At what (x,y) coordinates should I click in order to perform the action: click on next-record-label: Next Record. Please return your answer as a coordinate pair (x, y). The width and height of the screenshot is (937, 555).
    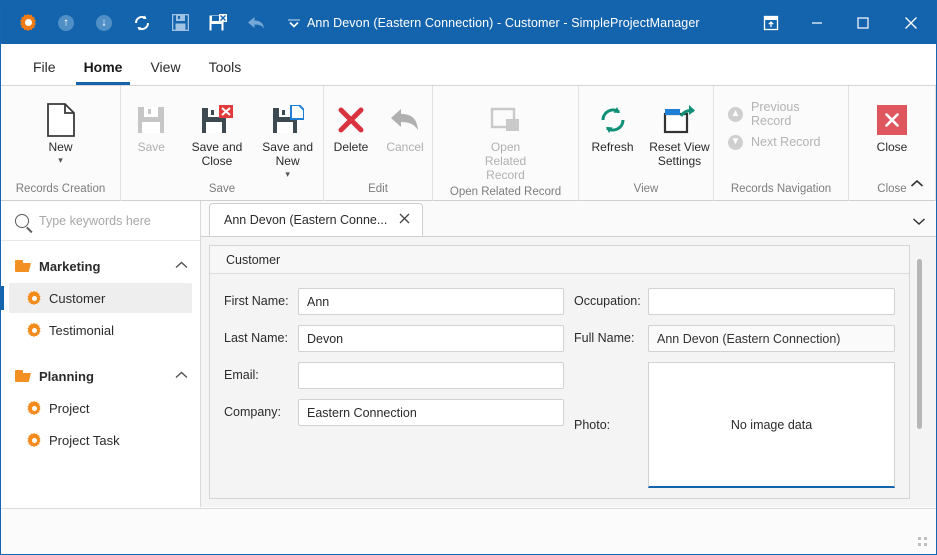
    Looking at the image, I should click on (786, 142).